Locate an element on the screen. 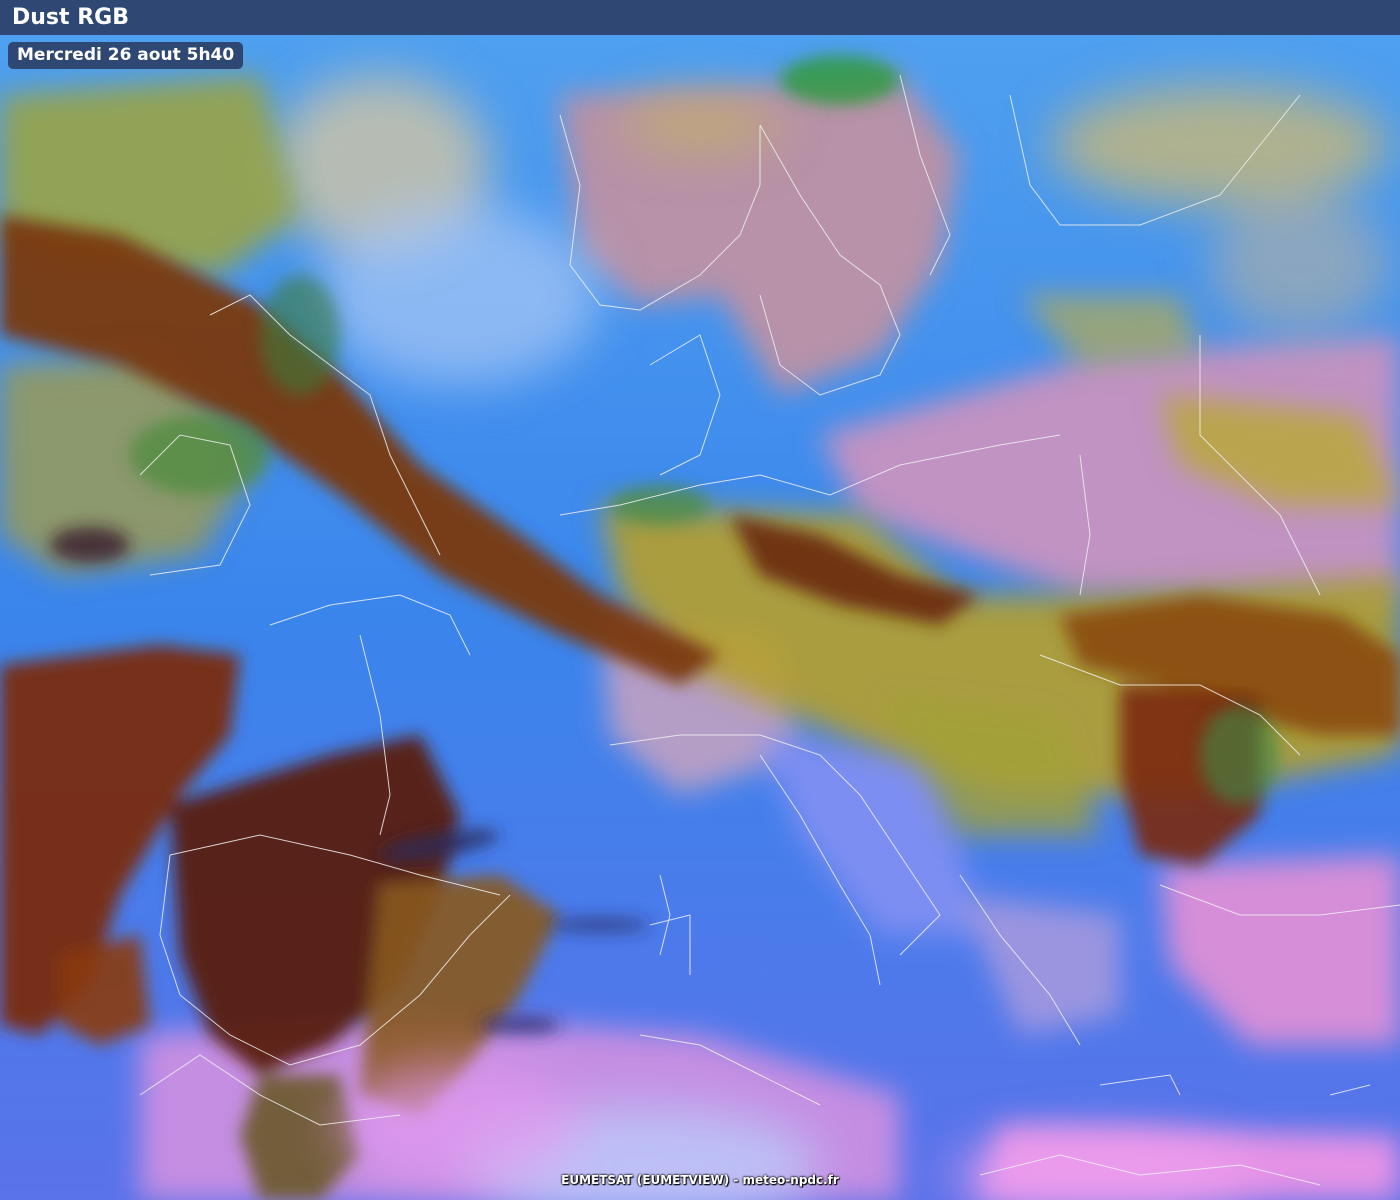  image-credit: EUMETSAT (EUMETVIEW) - meteo-npdc.fr is located at coordinates (700, 1180).